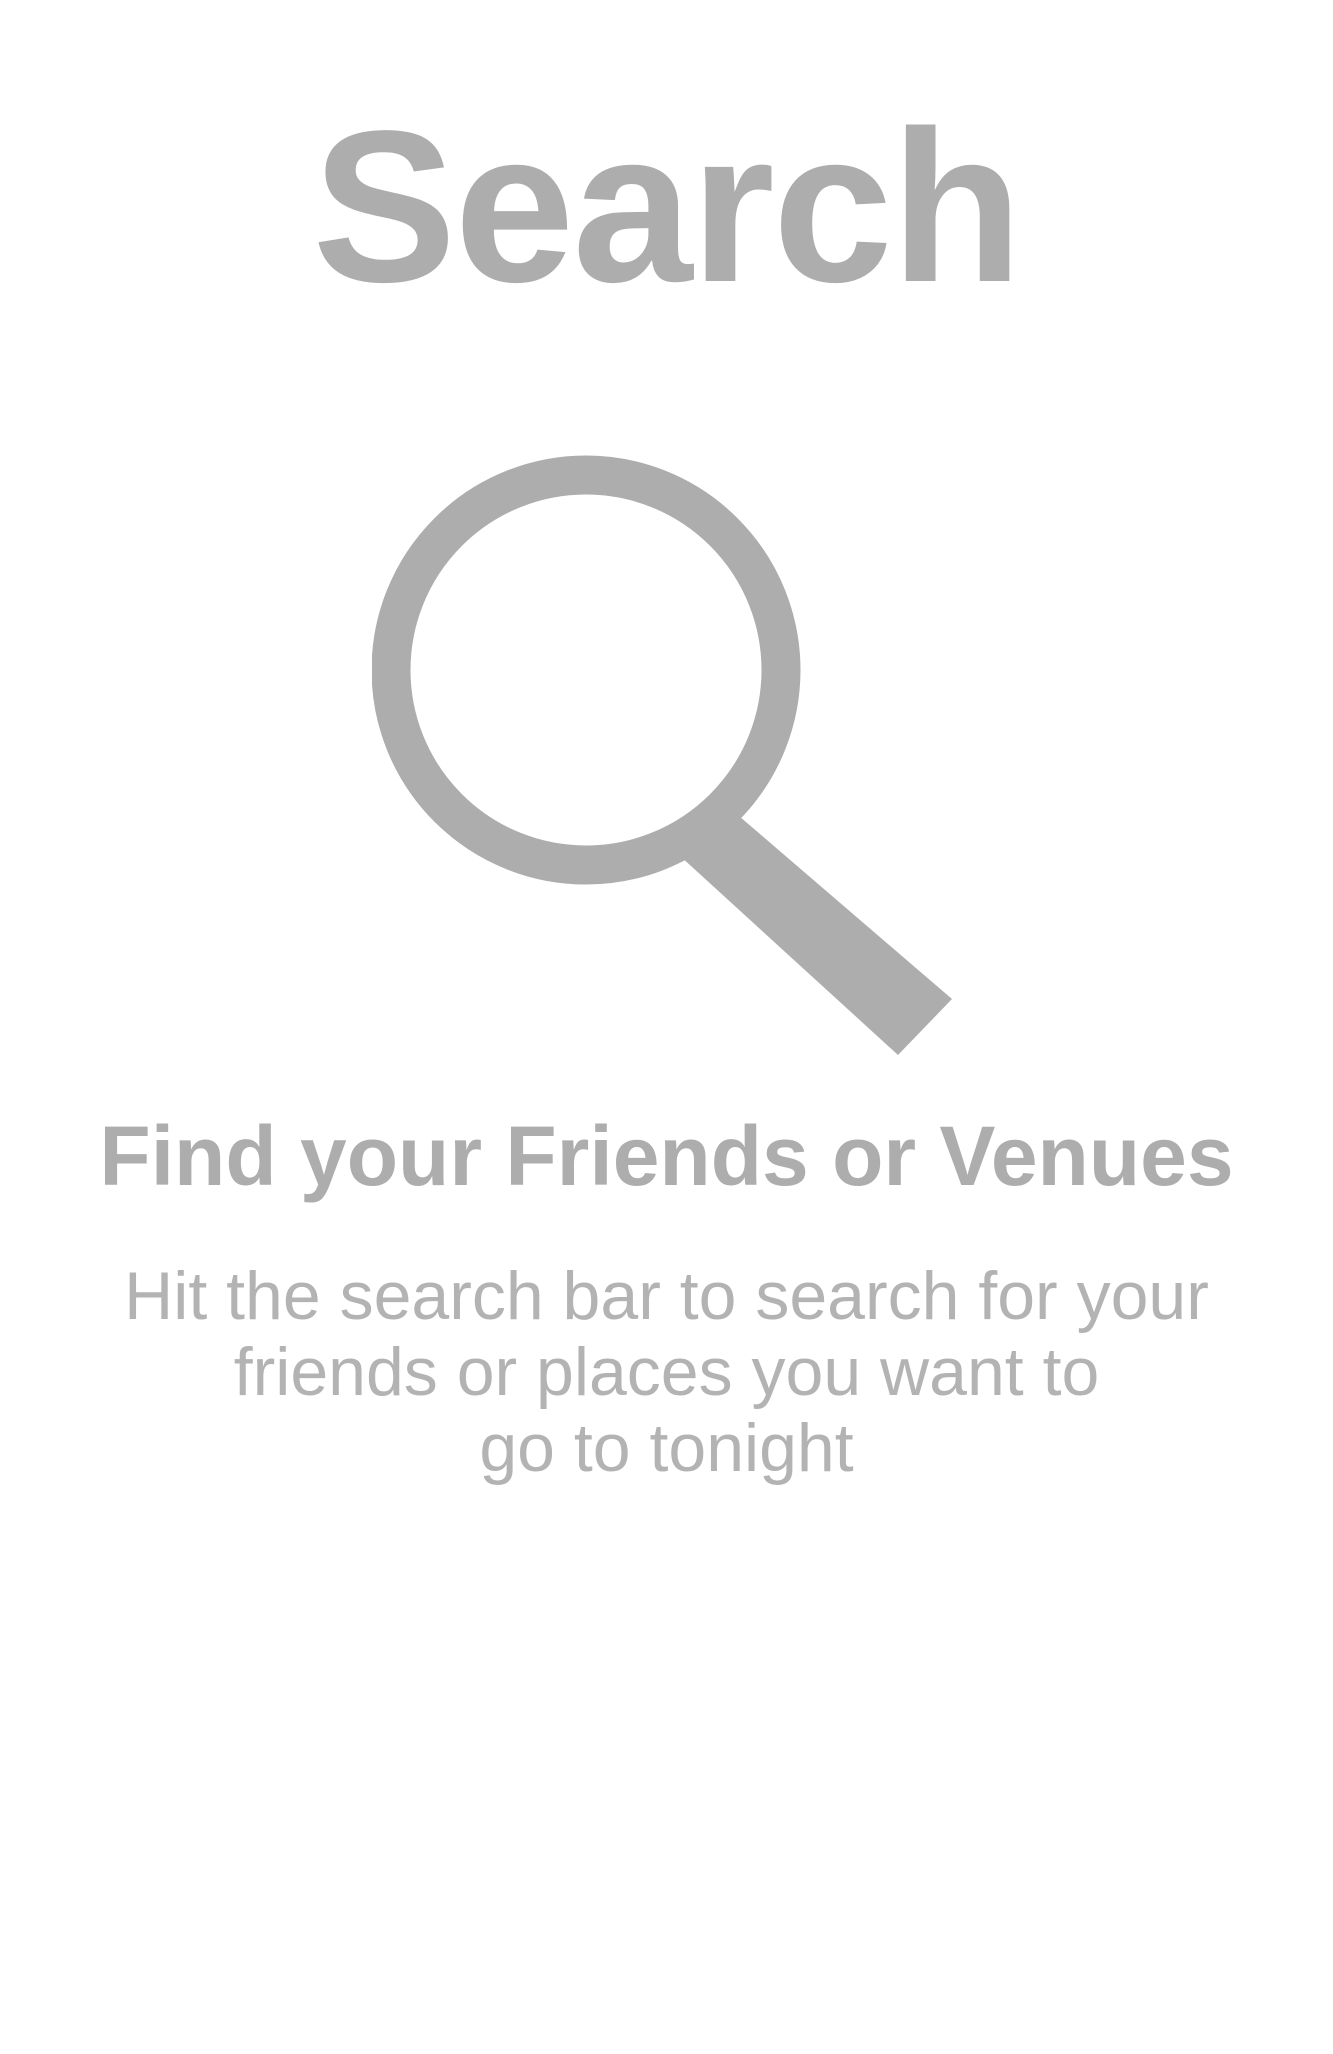 Image resolution: width=1333 pixels, height=2054 pixels. Describe the element at coordinates (666, 1156) in the screenshot. I see `empty-state-heading: Find your Friends or Venues` at that location.